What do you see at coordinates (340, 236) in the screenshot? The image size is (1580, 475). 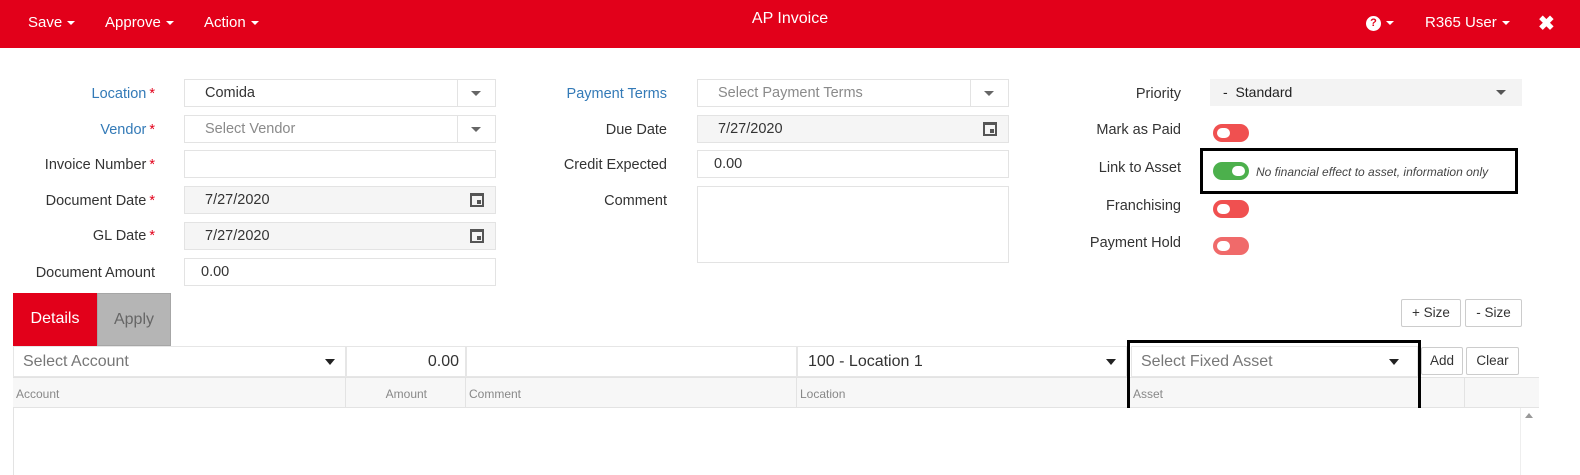 I see `gl-date-input: 7/27/2020` at bounding box center [340, 236].